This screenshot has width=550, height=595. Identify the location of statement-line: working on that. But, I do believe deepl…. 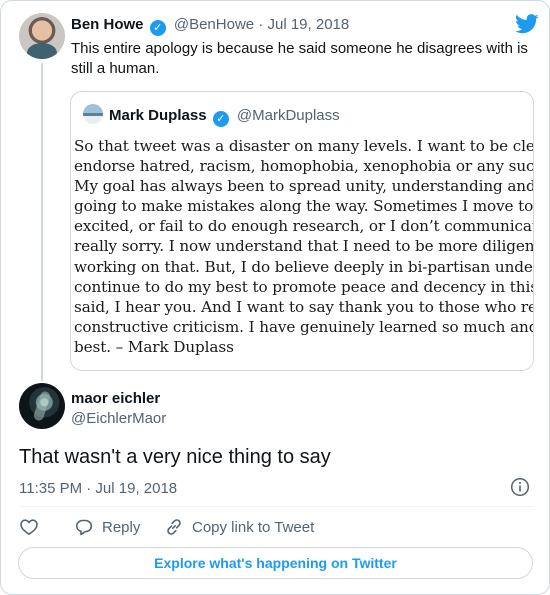
(303, 266).